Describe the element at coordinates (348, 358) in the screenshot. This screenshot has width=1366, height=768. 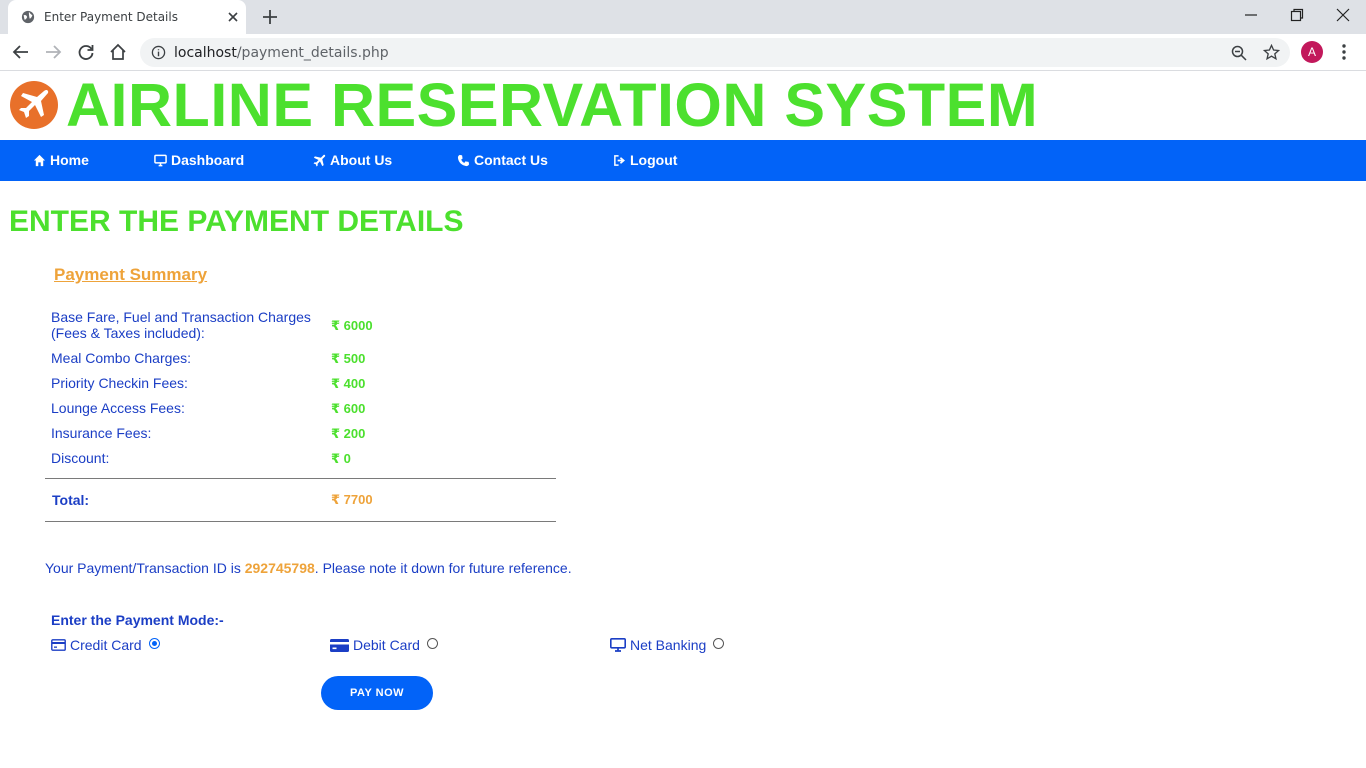
I see `summary-row-amount: ₹ 500` at that location.